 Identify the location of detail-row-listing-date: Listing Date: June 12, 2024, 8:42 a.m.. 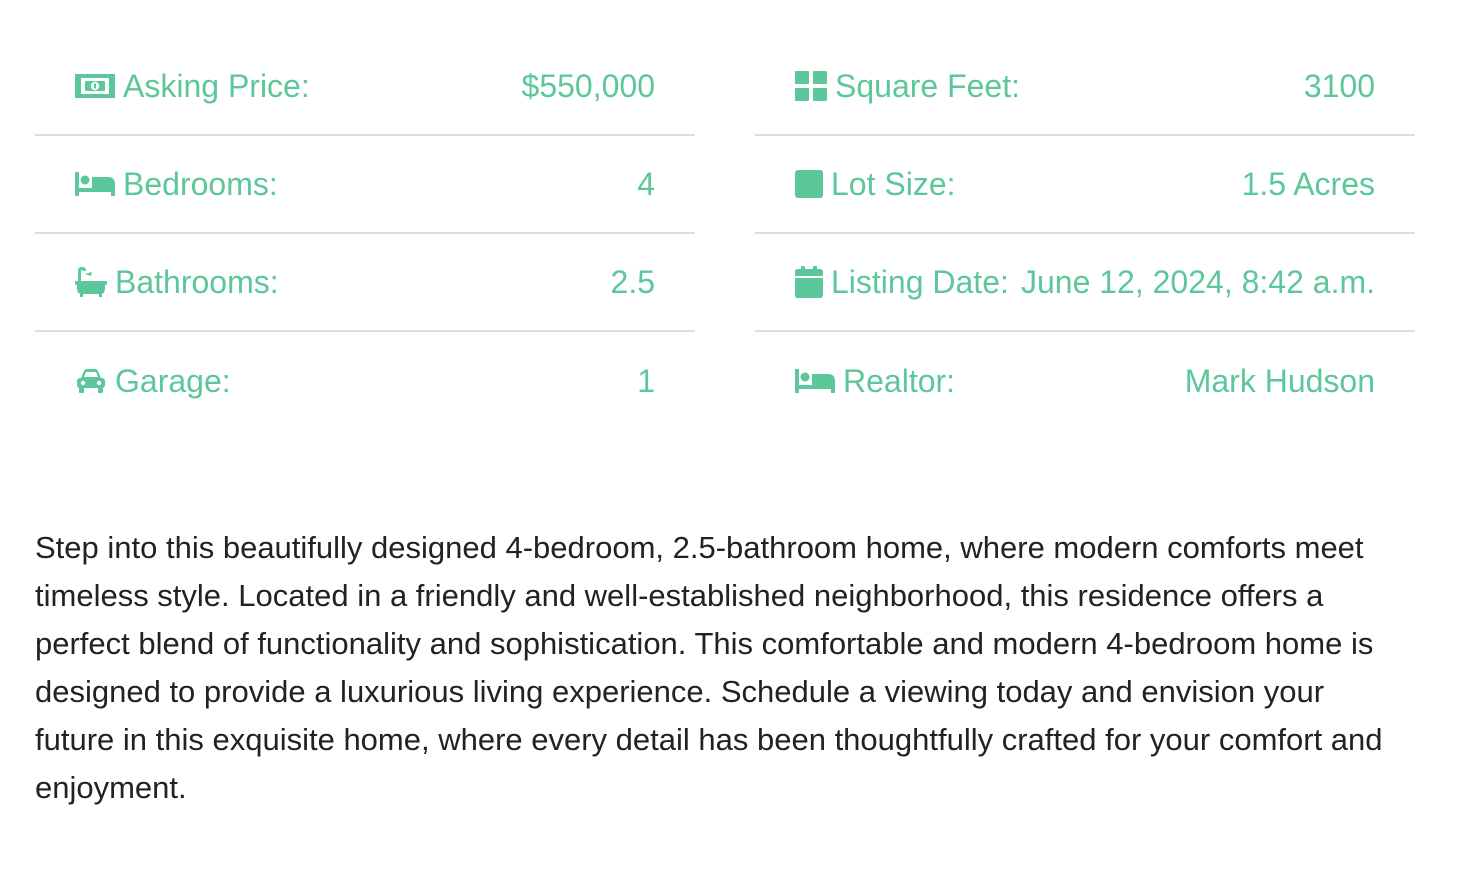
(1085, 283).